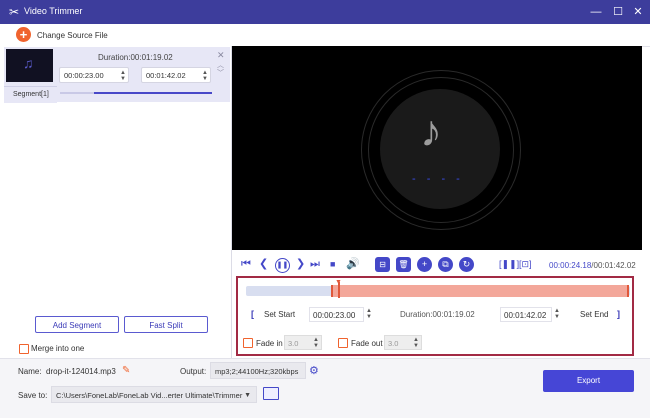  What do you see at coordinates (509, 264) in the screenshot?
I see `frame-icon: [❚❚]` at bounding box center [509, 264].